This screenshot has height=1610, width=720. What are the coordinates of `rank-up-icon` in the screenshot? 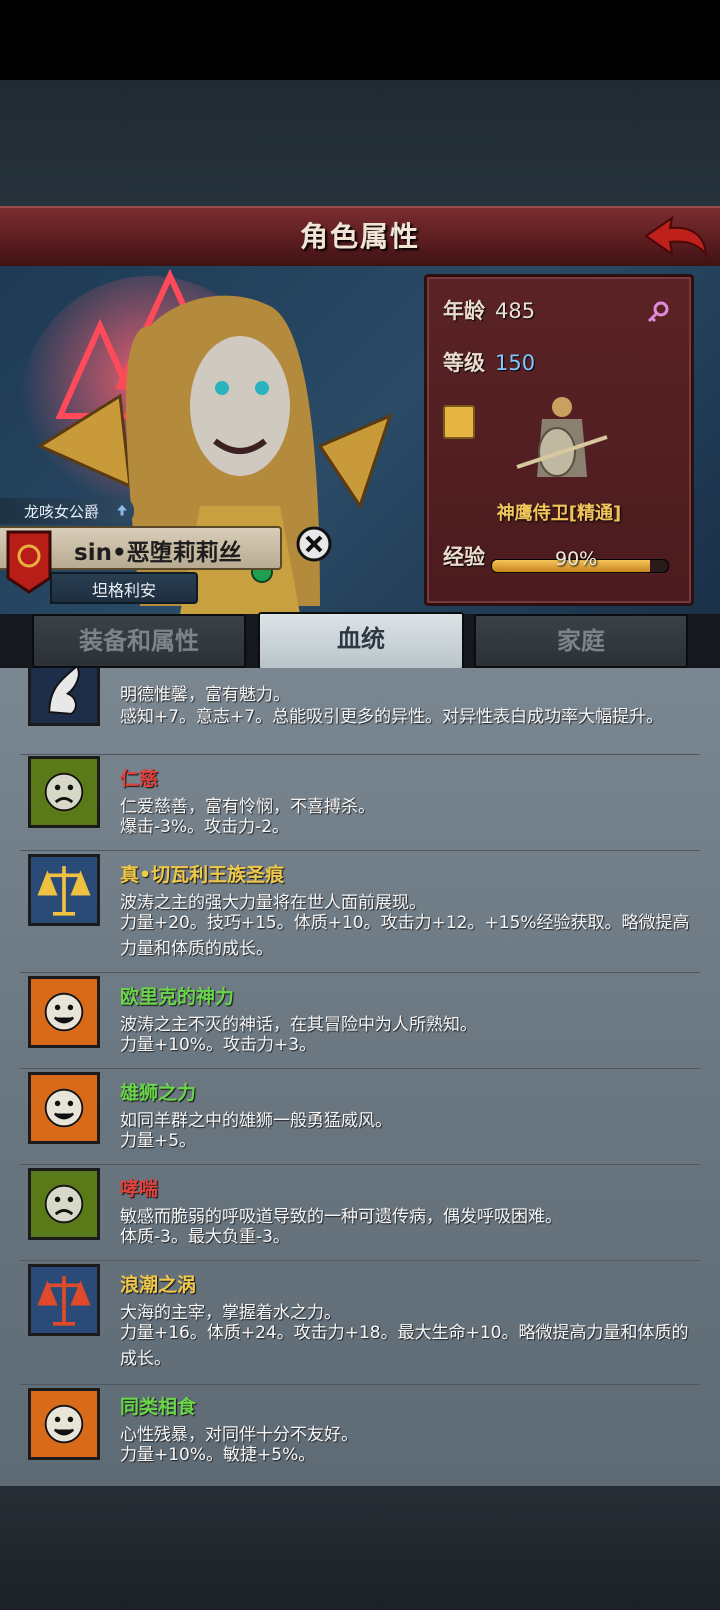 It's located at (122, 510).